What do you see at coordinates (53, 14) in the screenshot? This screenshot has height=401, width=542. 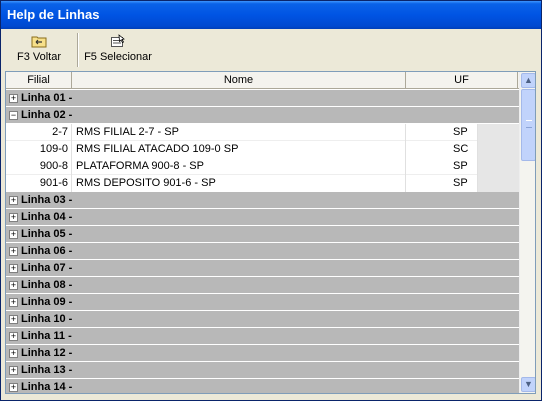 I see `window-title: Help de Linhas` at bounding box center [53, 14].